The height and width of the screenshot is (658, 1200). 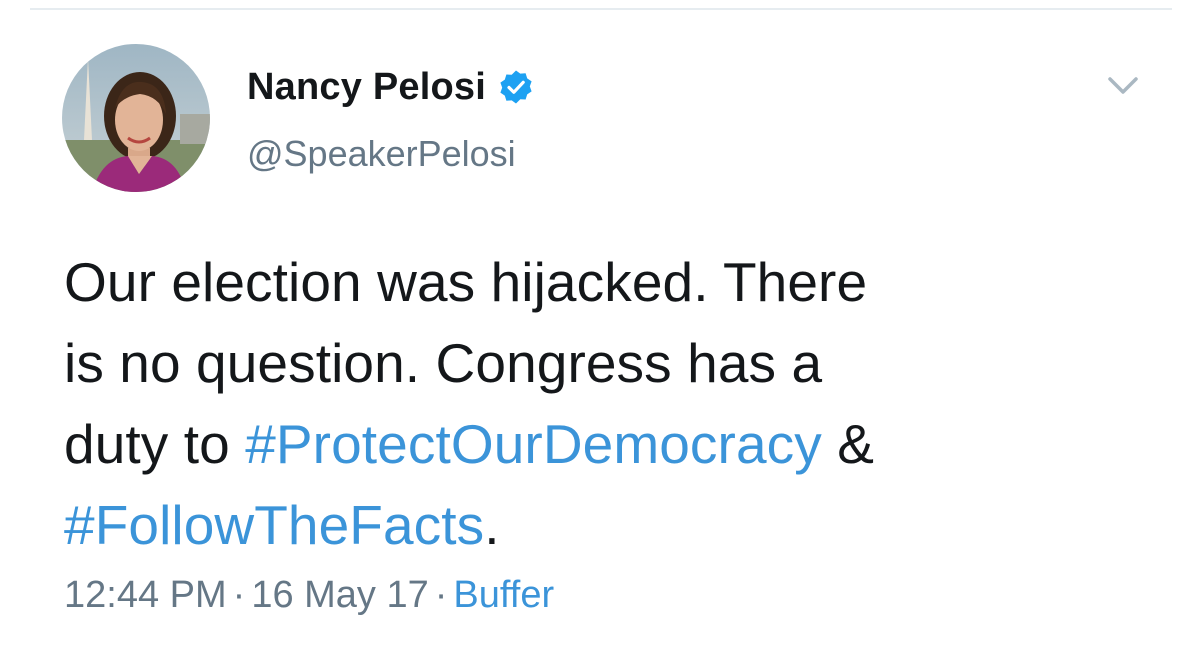 I want to click on tweet-line: duty to #ProtectOurDemocracy &, so click(x=594, y=444).